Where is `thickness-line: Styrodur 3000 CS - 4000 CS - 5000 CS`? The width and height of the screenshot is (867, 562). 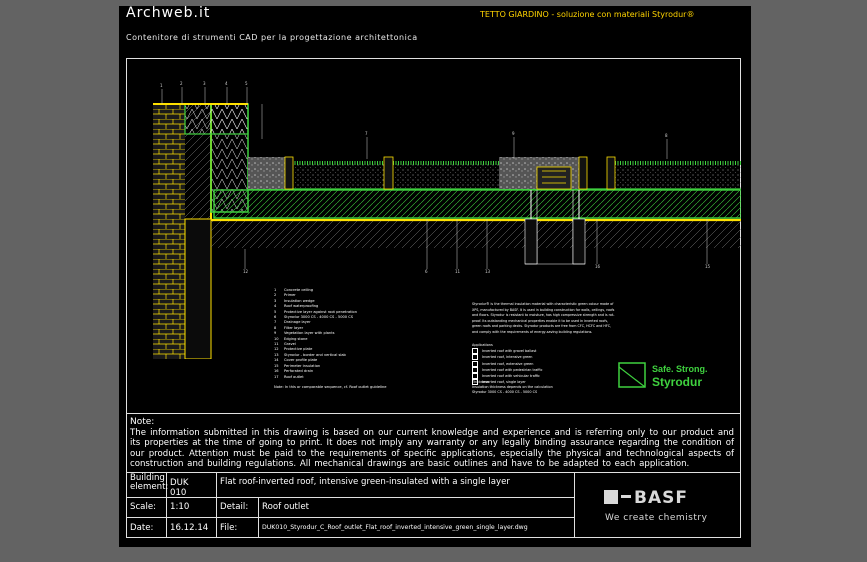 thickness-line: Styrodur 3000 CS - 4000 CS - 5000 CS is located at coordinates (505, 392).